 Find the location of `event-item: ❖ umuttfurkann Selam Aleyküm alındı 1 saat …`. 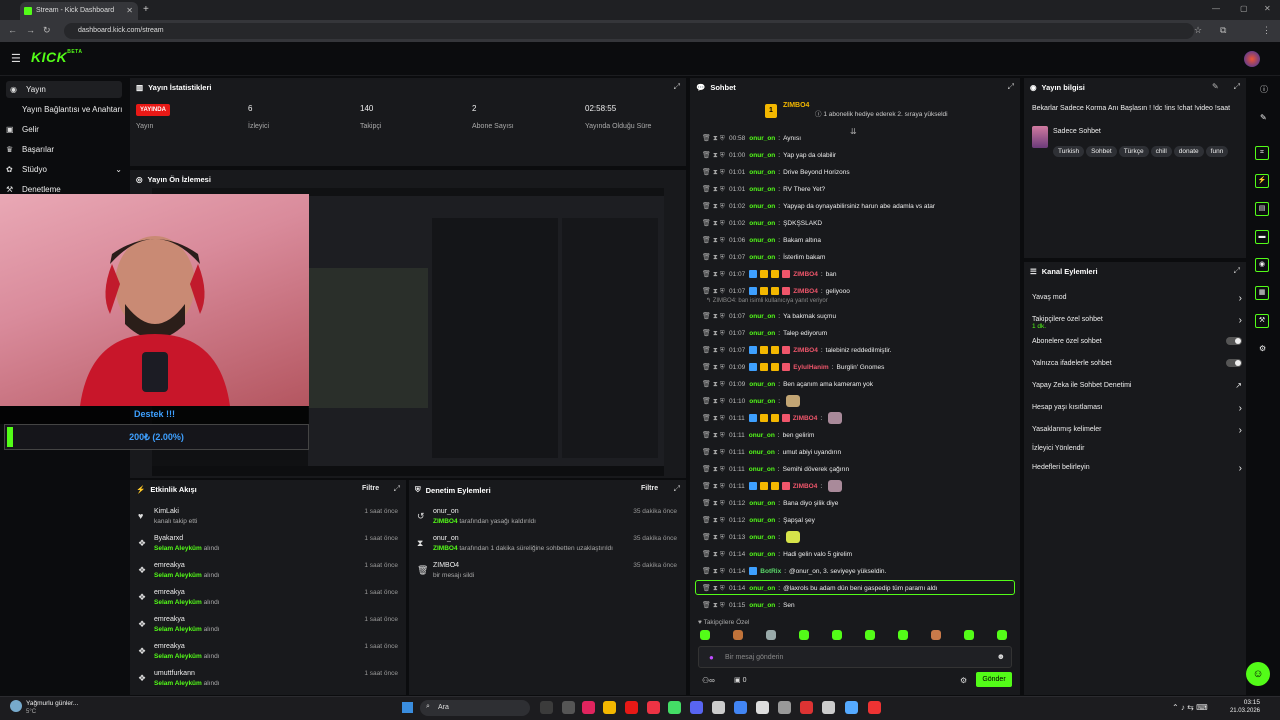

event-item: ❖ umuttfurkann Selam Aleyküm alındı 1 saat … is located at coordinates (268, 683).